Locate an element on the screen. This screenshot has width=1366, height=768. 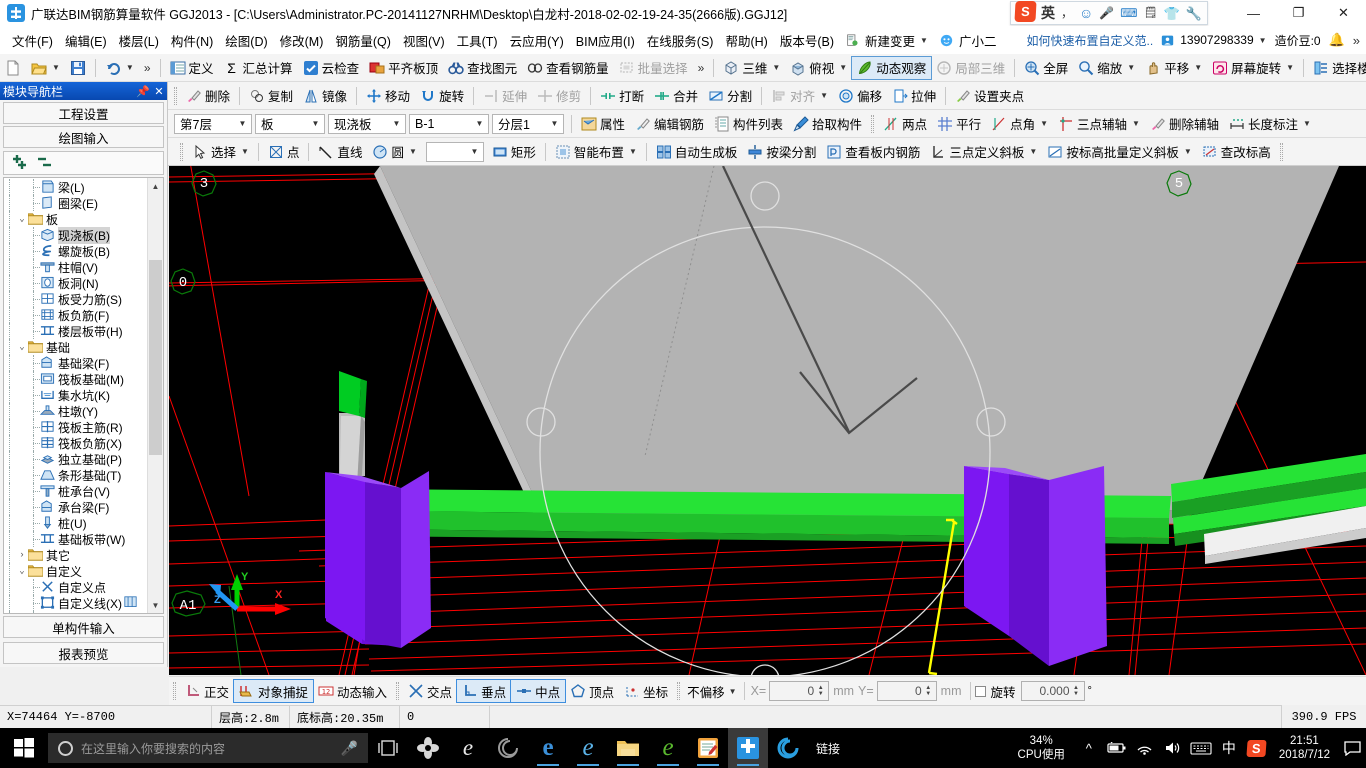
tree-item-圈梁e: 圈梁(E) is located at coordinates (75, 203).